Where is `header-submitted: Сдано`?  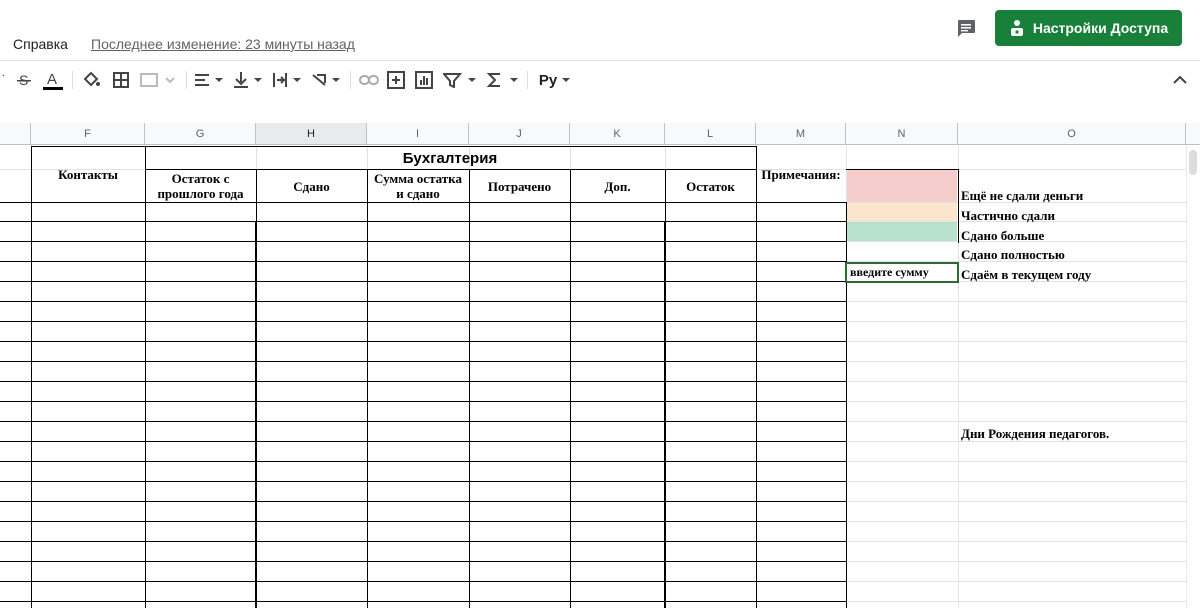
header-submitted: Сдано is located at coordinates (311, 186).